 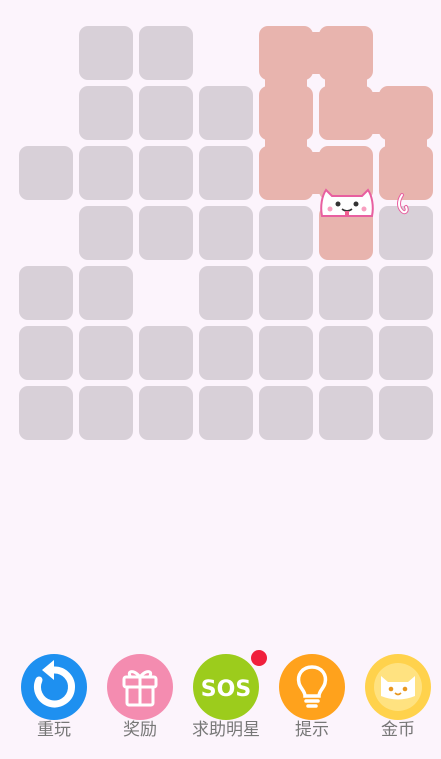 I want to click on coins-button: 金币, so click(x=398, y=698).